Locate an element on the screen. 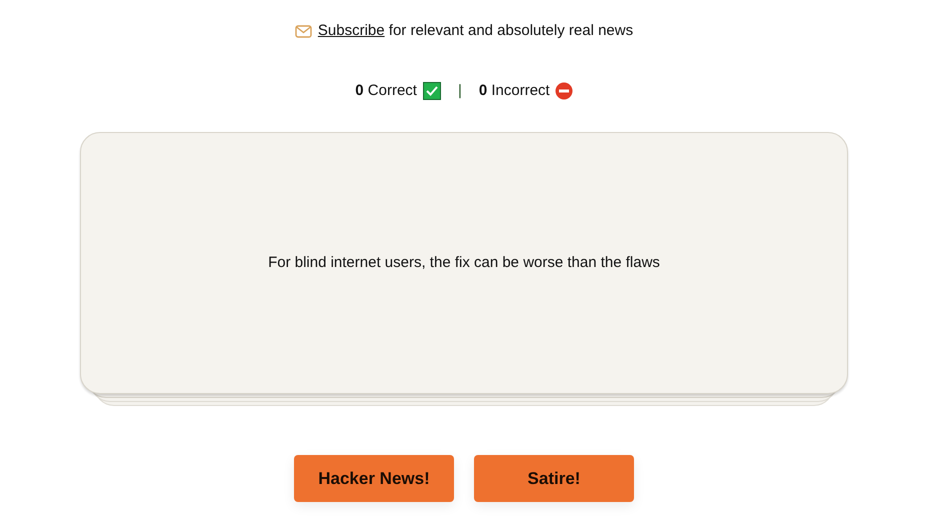 The image size is (928, 522). answer-button: Hacker News! is located at coordinates (374, 478).